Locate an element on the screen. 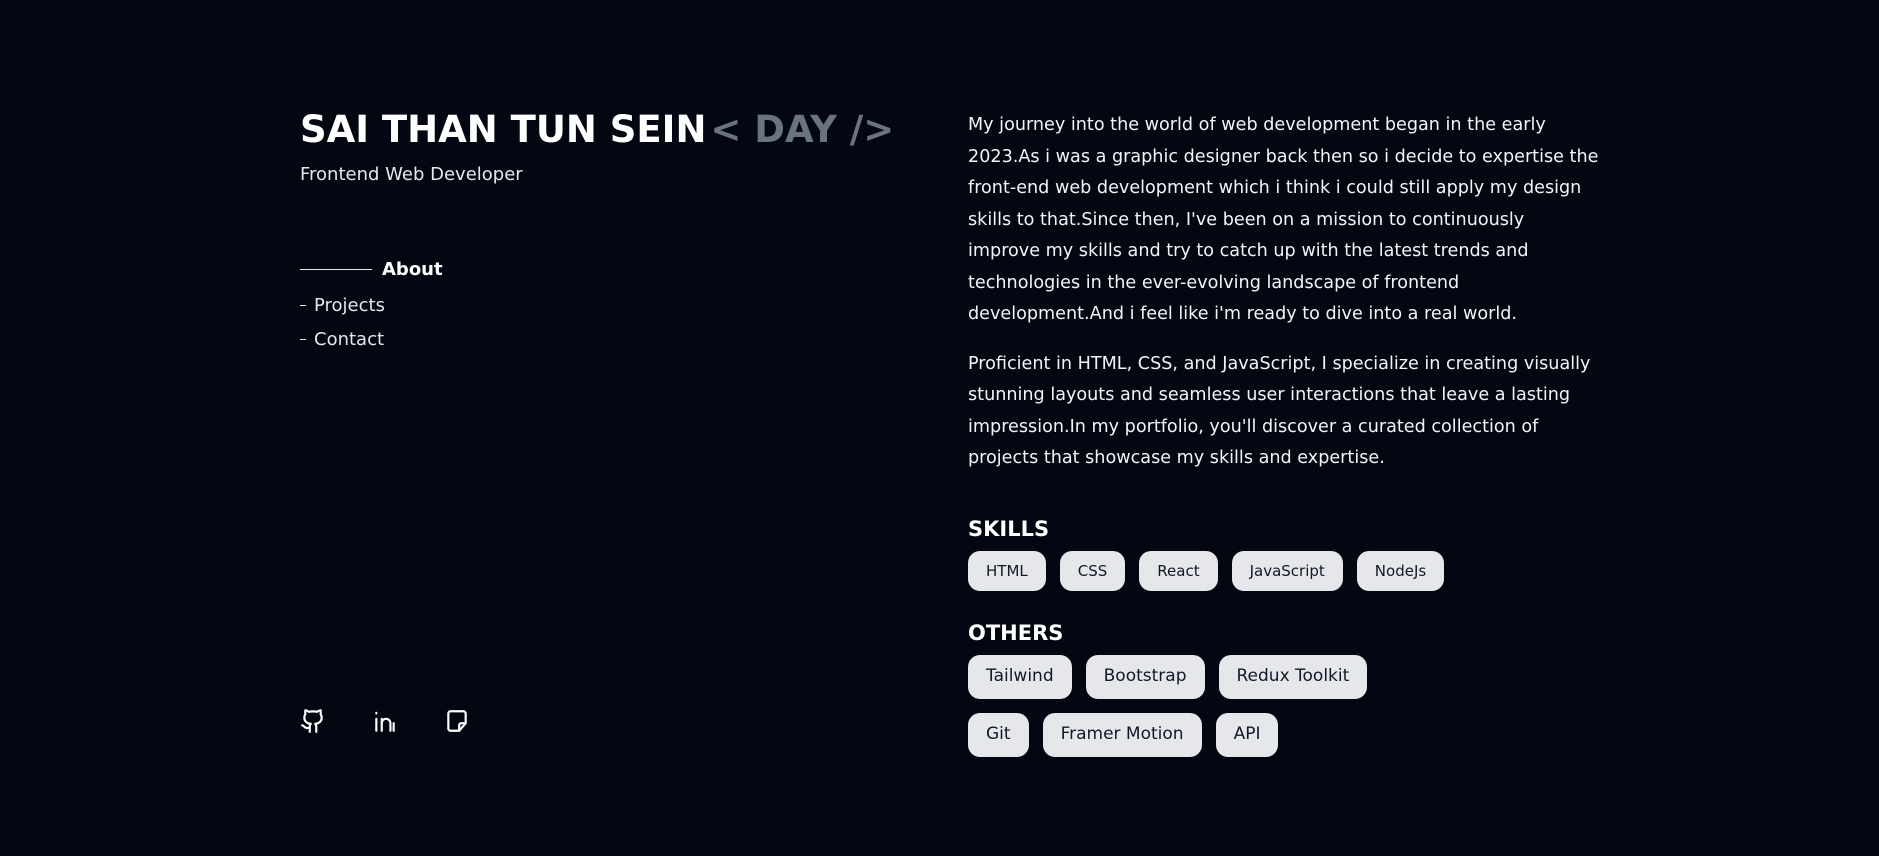 The width and height of the screenshot is (1879, 856). github-icon is located at coordinates (313, 721).